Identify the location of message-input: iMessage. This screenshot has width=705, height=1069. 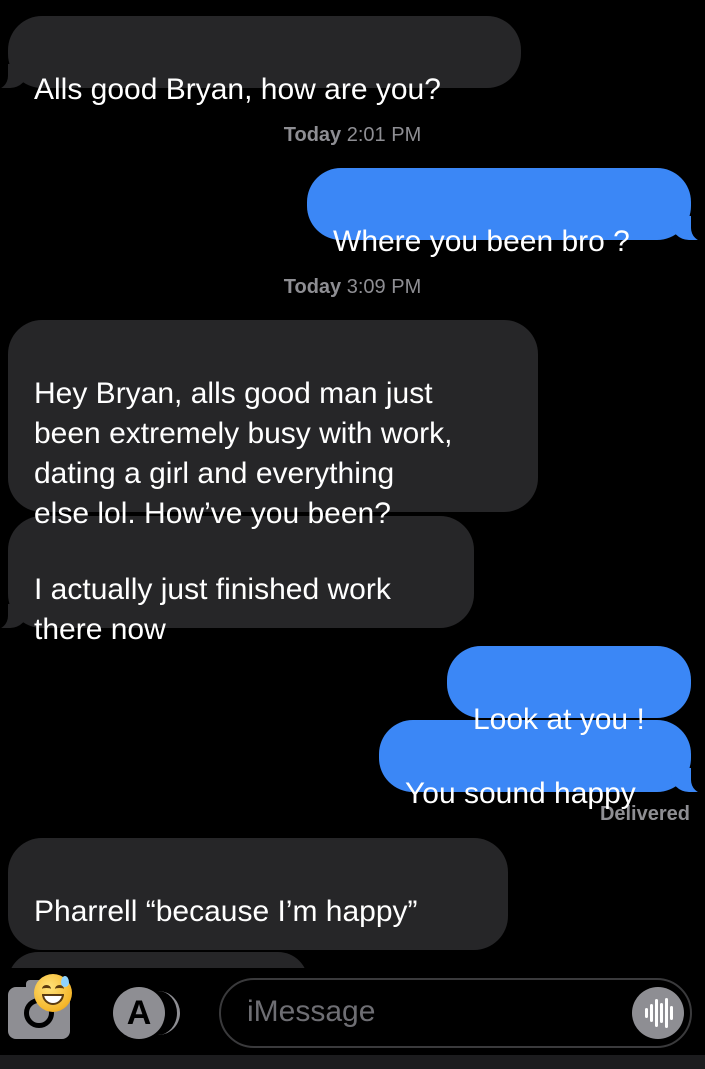
(455, 1013).